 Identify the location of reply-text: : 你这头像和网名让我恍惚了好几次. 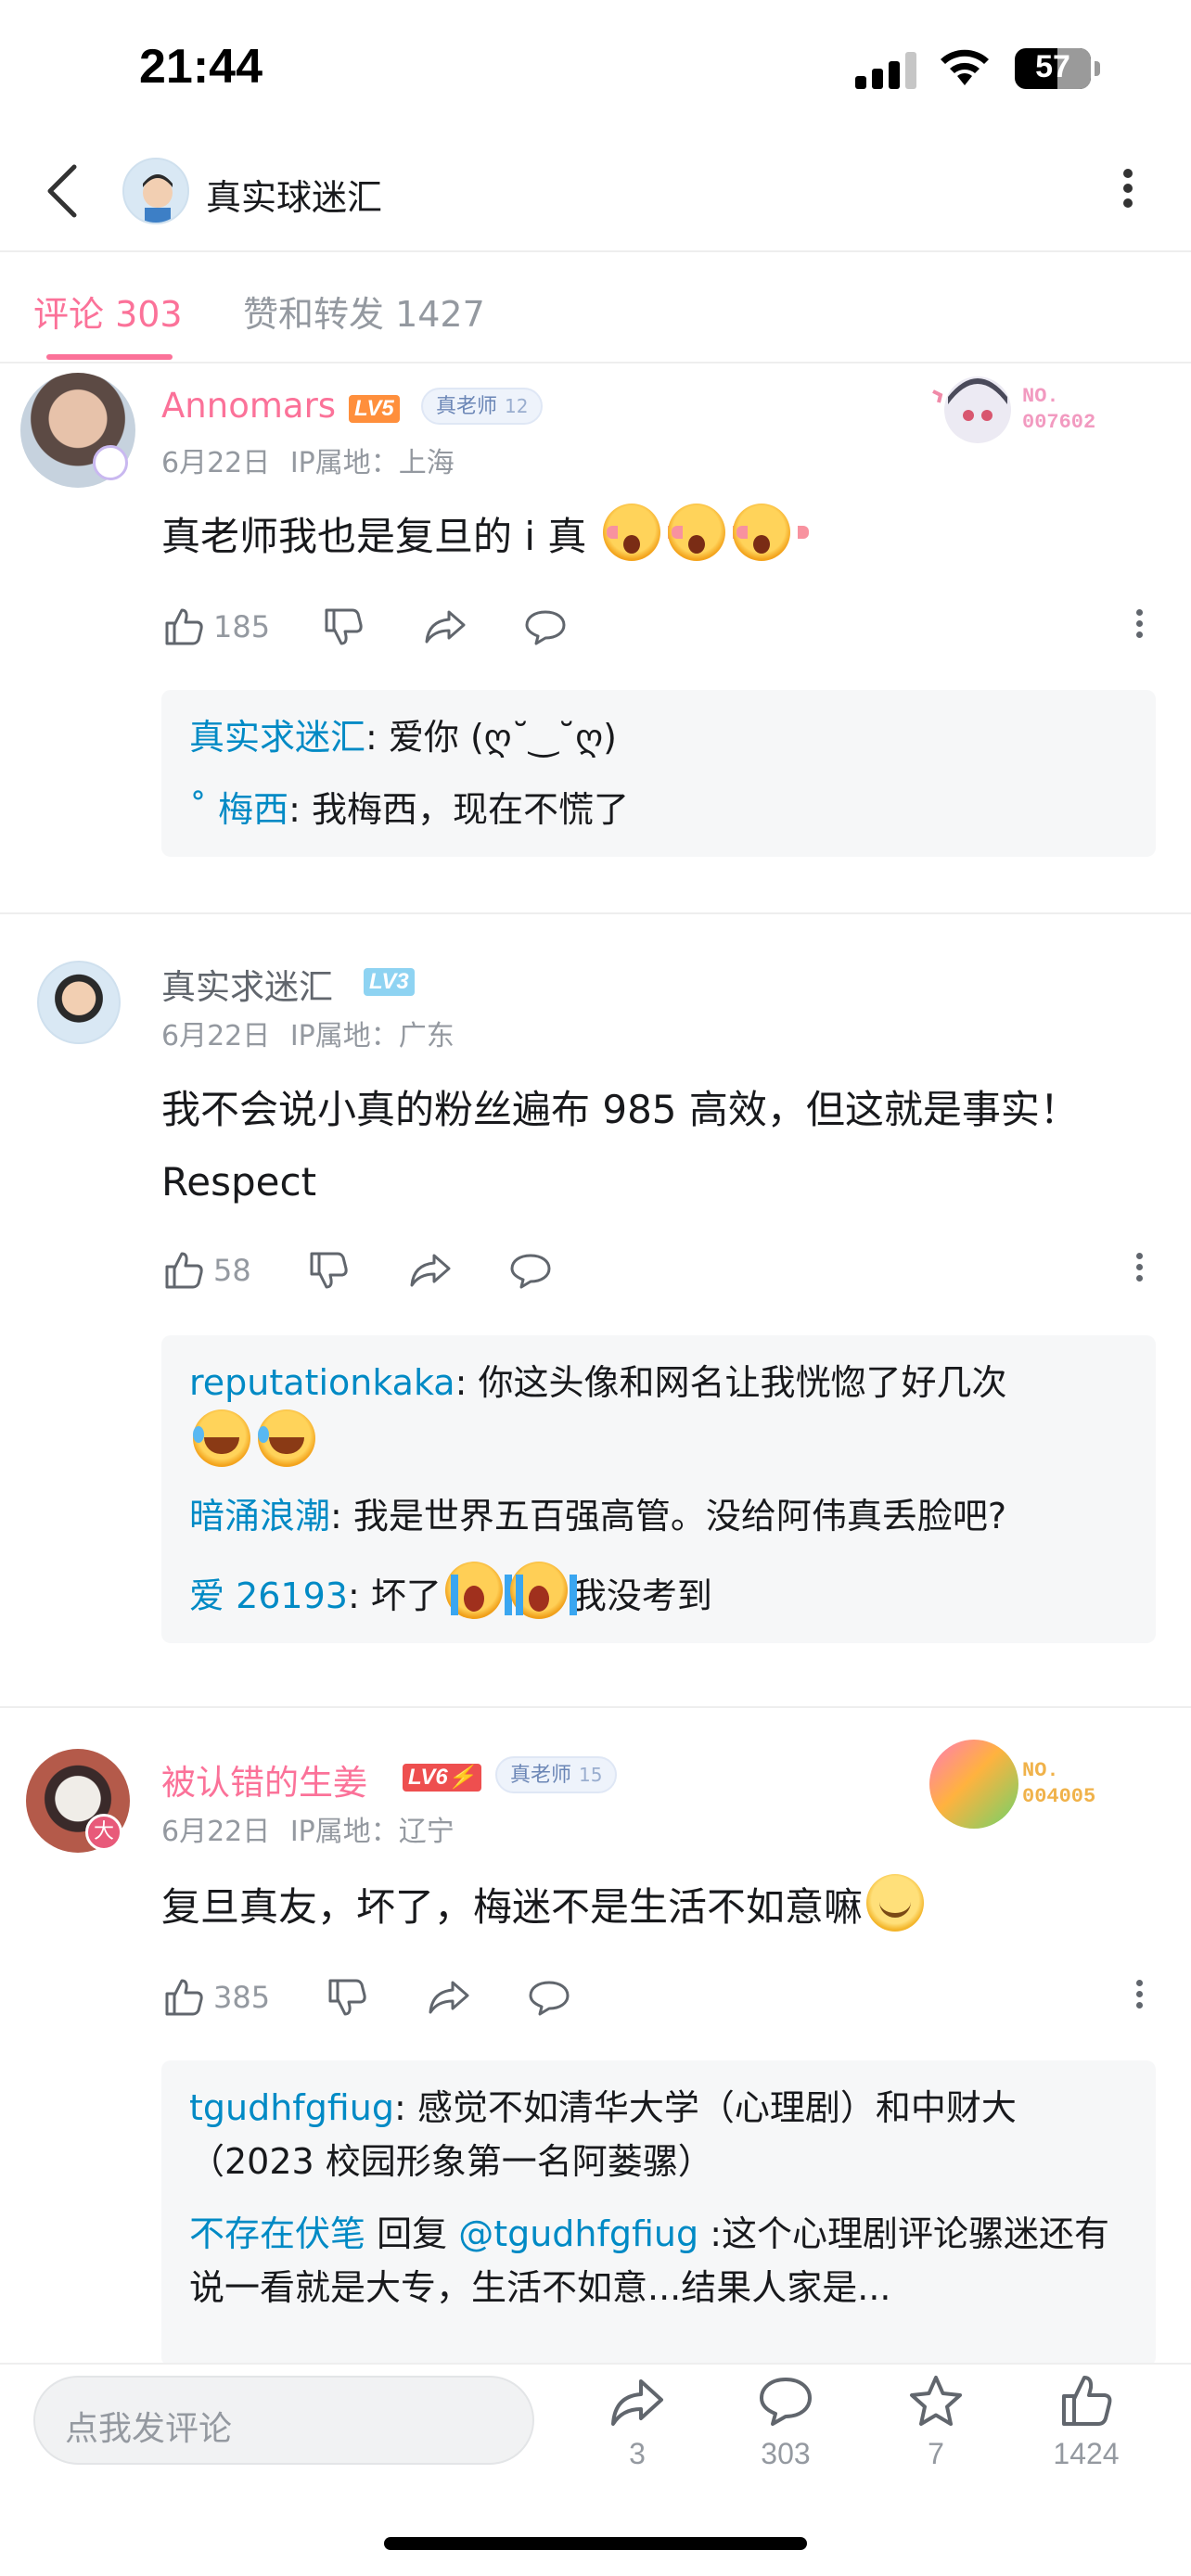
(731, 1383).